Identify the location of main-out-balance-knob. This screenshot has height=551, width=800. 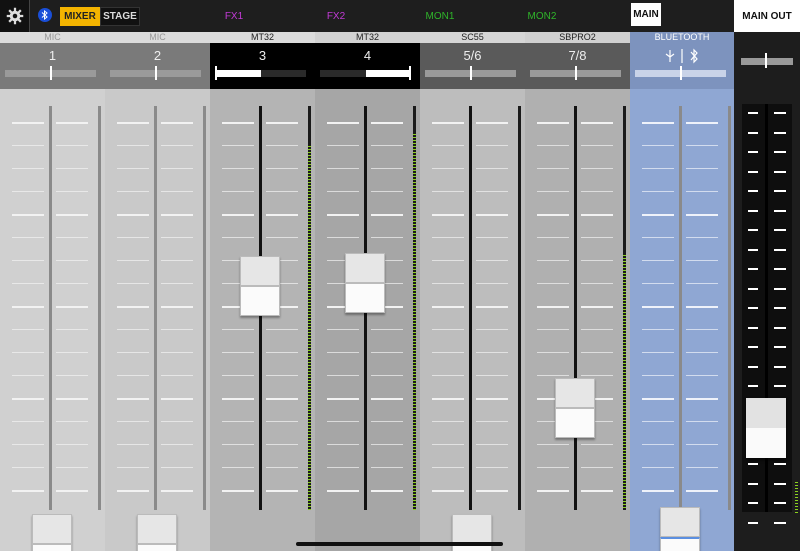
(766, 60).